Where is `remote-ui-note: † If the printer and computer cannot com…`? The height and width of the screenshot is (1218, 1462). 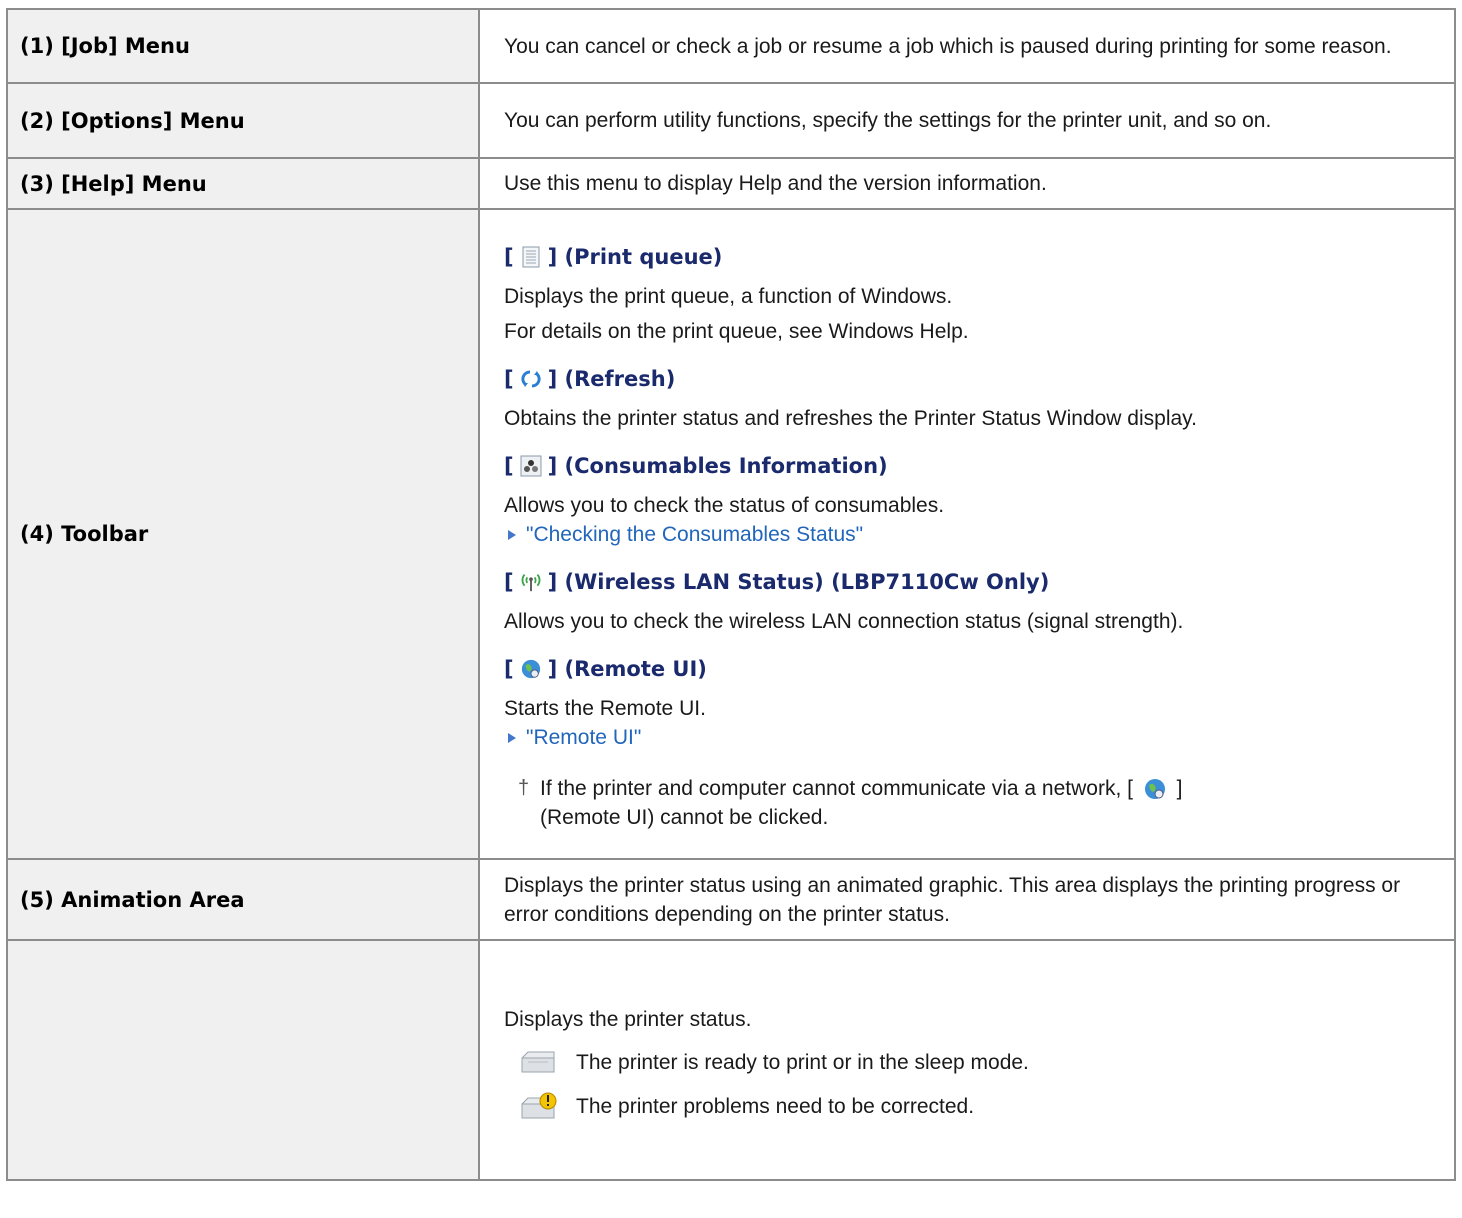
remote-ui-note: † If the printer and computer cannot com… is located at coordinates (970, 803).